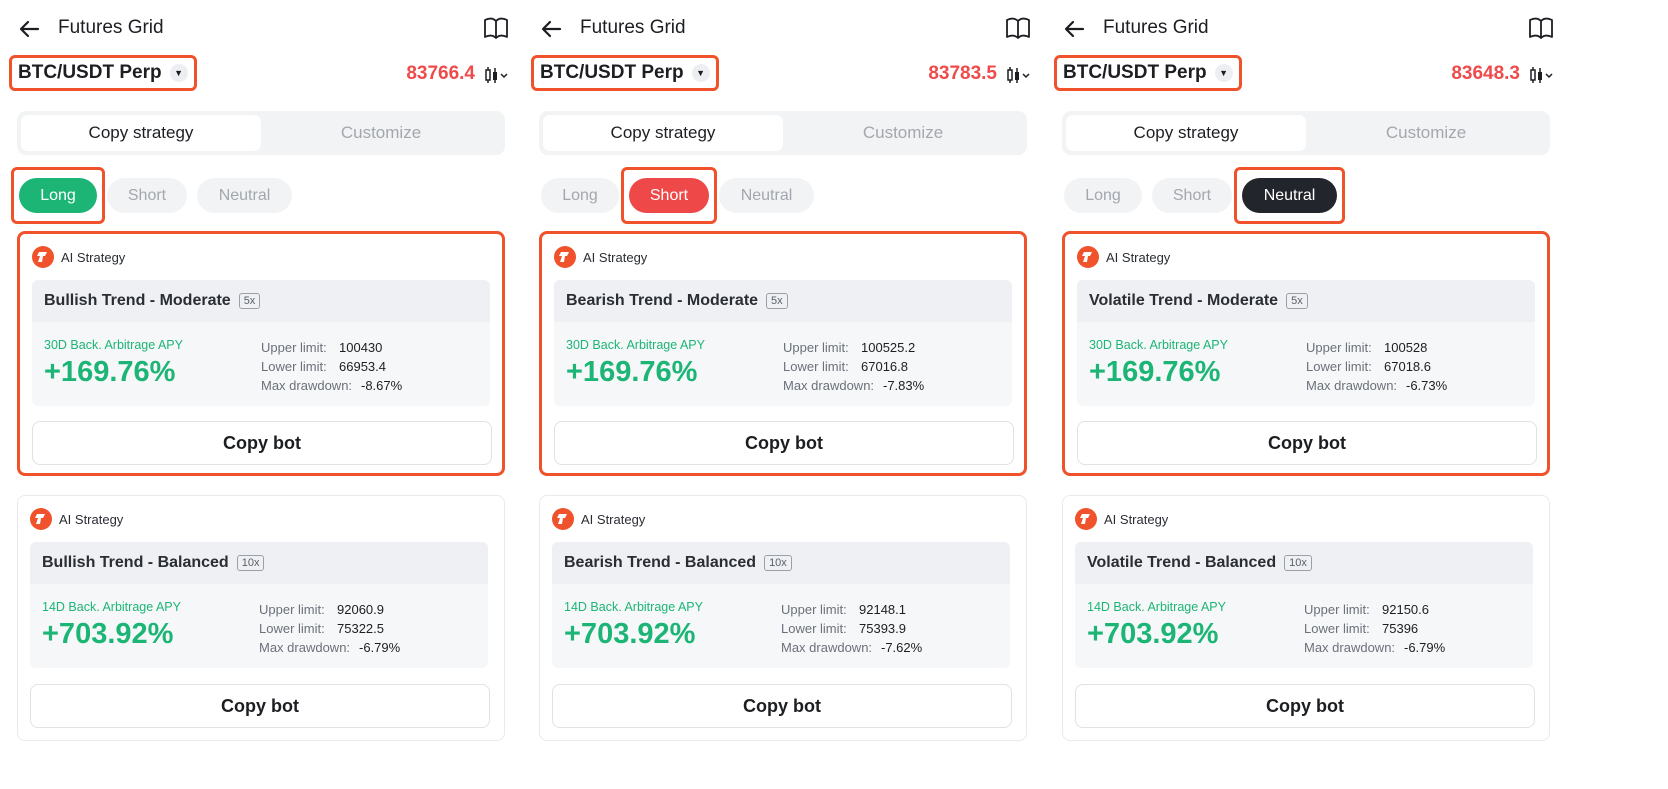  I want to click on strategy-title-bar: Bullish Trend - Moderate 5x, so click(261, 301).